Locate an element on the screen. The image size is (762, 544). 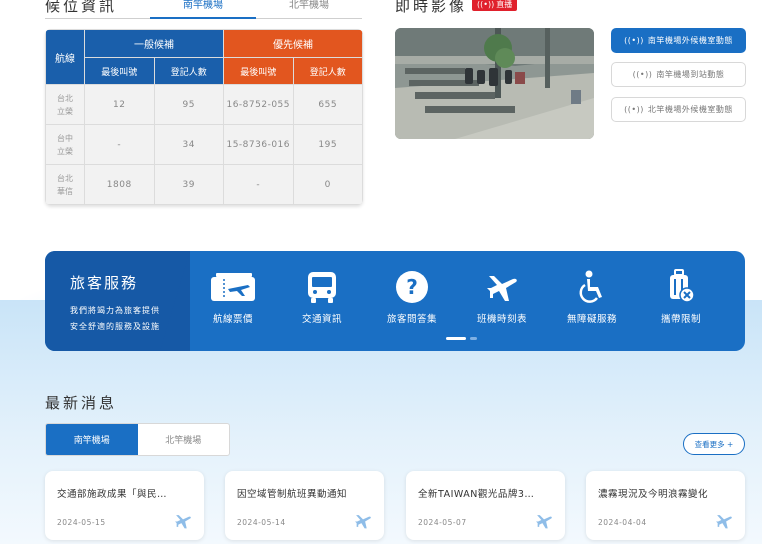
news-card: 全新TAIWAN觀光品牌3… 2024-05-07 is located at coordinates (485, 505).